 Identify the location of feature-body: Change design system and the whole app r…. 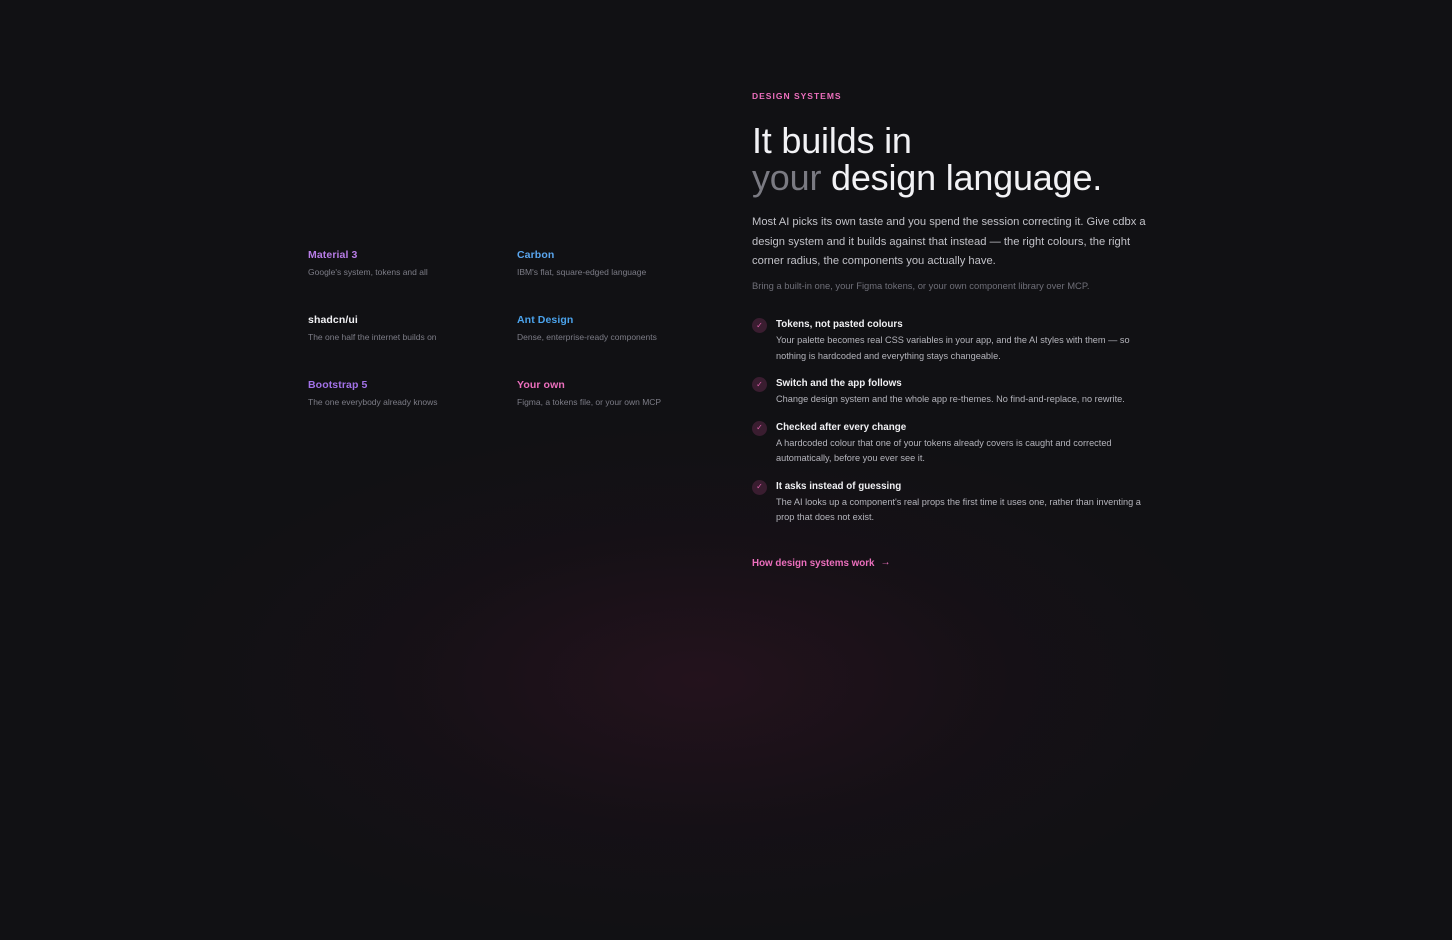
(950, 399).